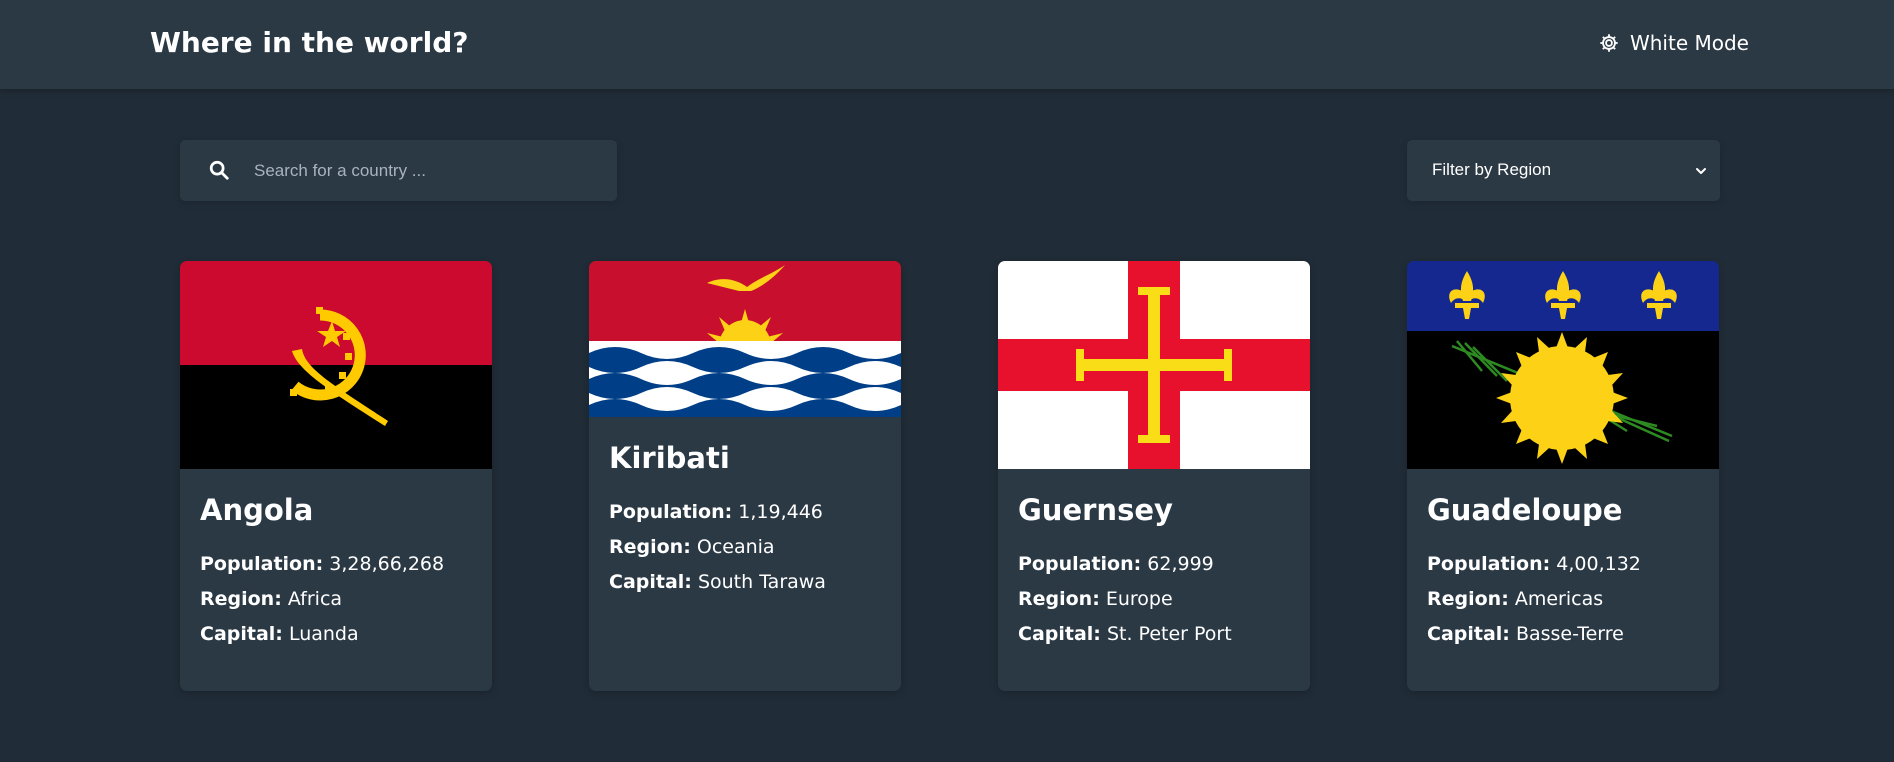  What do you see at coordinates (309, 42) in the screenshot?
I see `app-title: Where in the world?` at bounding box center [309, 42].